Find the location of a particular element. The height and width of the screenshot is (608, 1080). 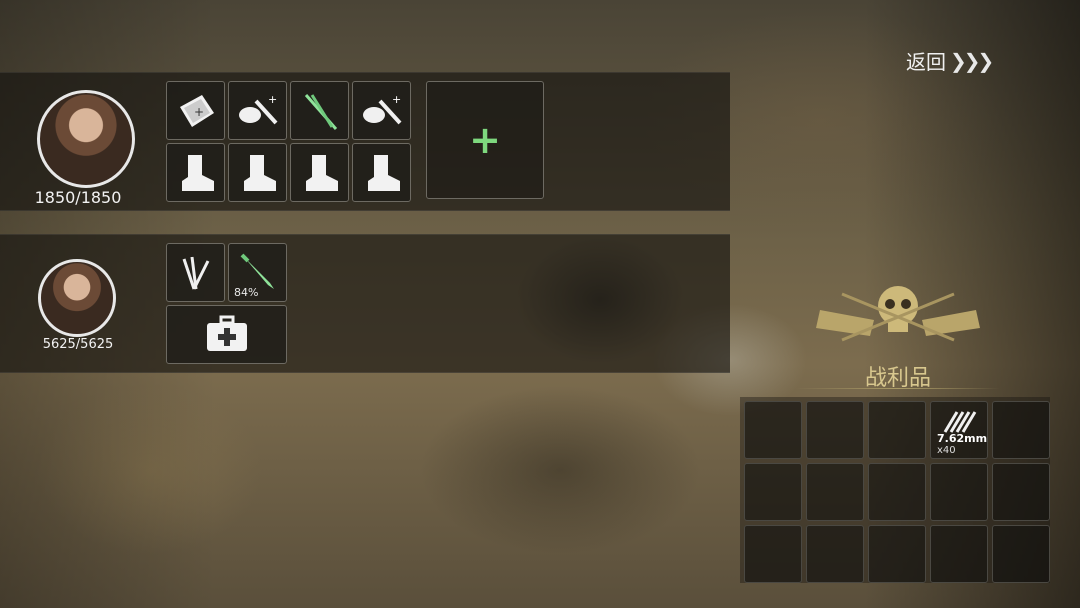

member-portrait-block: 5625/5625 is located at coordinates (78, 303).